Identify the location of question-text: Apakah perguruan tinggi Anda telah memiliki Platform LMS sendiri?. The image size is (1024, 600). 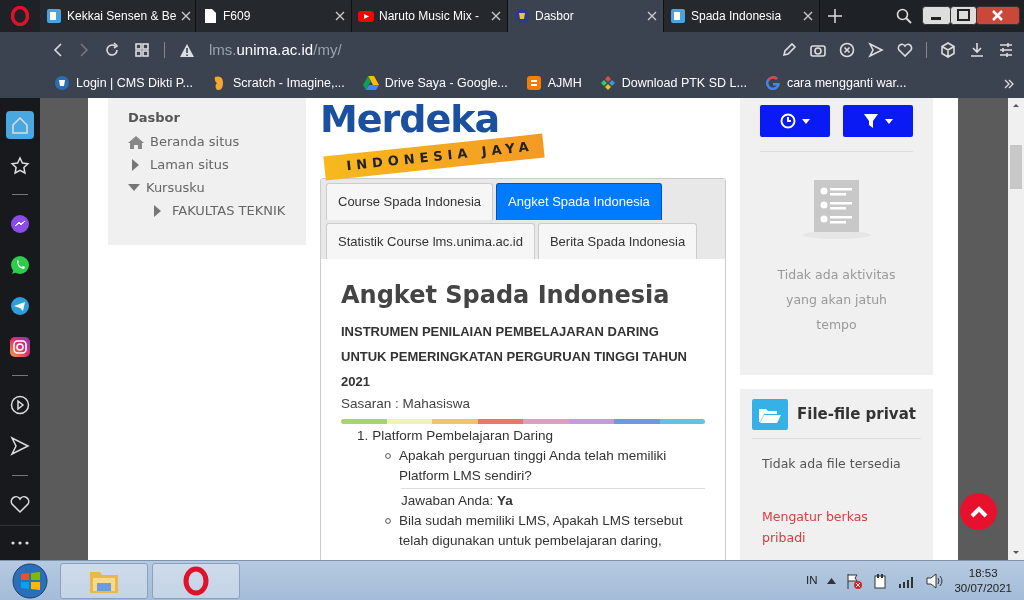
(533, 466).